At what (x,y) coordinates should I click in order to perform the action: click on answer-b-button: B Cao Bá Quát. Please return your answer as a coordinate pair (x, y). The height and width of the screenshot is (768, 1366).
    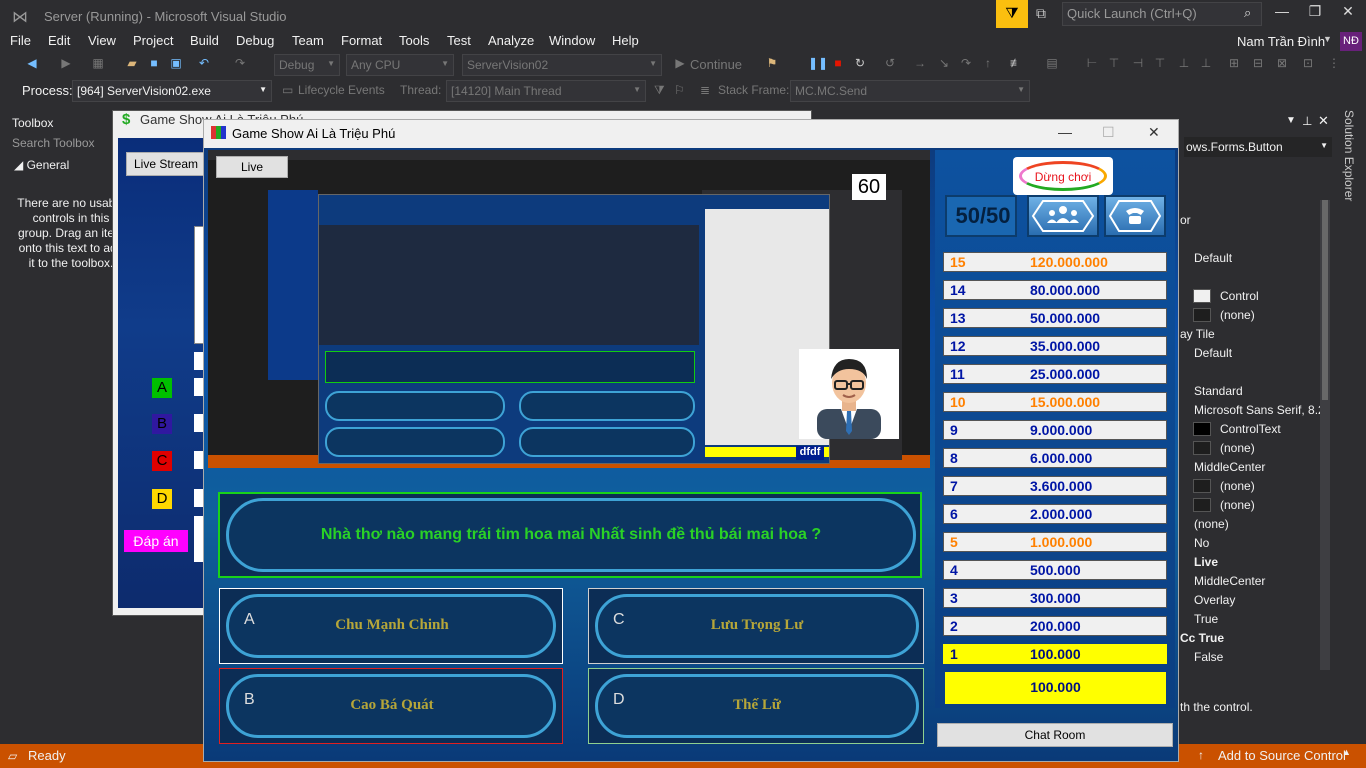
    Looking at the image, I should click on (391, 706).